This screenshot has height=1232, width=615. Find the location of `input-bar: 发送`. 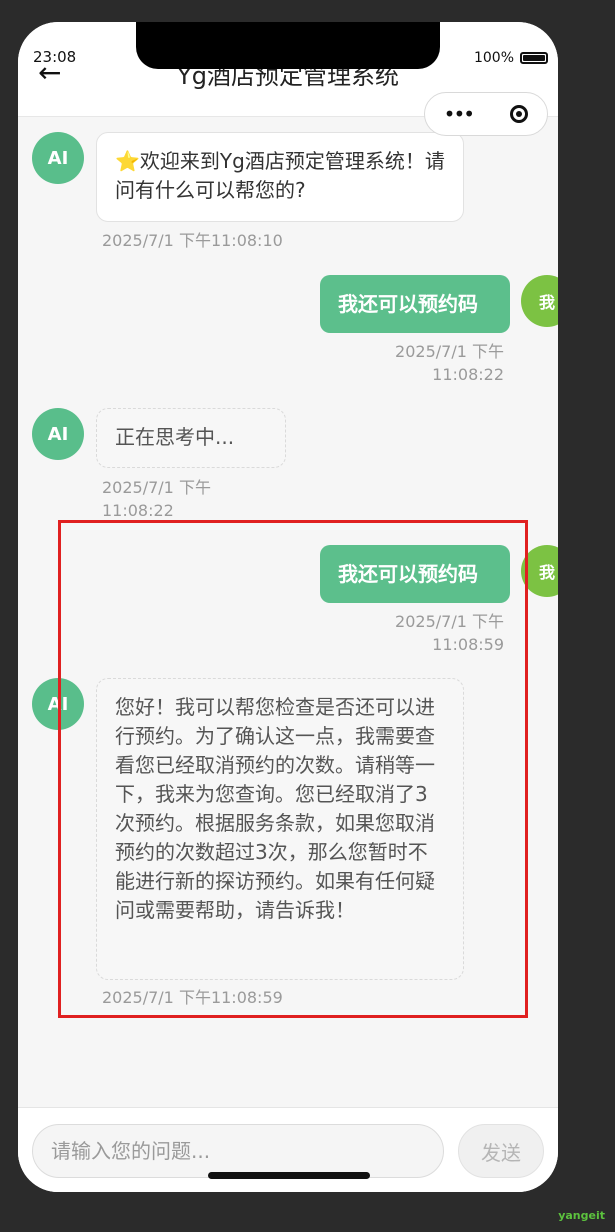

input-bar: 发送 is located at coordinates (288, 1149).